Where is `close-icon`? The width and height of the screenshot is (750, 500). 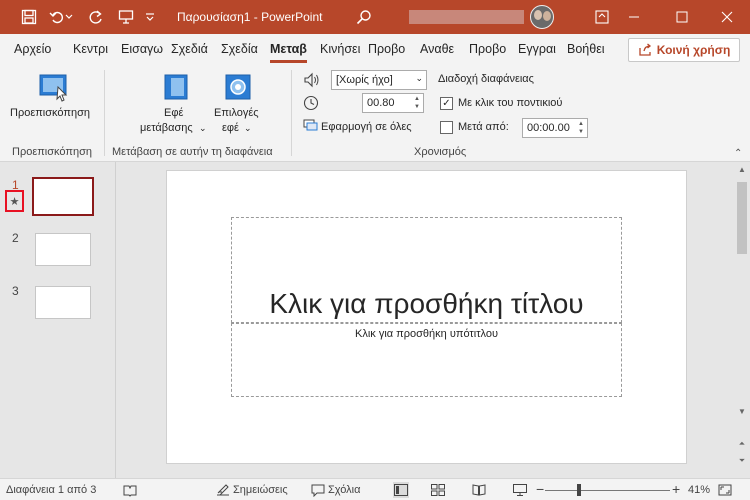 close-icon is located at coordinates (727, 17).